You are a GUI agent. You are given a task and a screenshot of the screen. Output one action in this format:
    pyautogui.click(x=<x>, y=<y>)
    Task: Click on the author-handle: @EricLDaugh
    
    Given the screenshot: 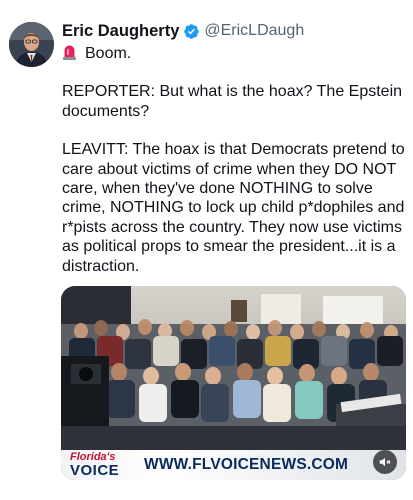 What is the action you would take?
    pyautogui.click(x=254, y=31)
    